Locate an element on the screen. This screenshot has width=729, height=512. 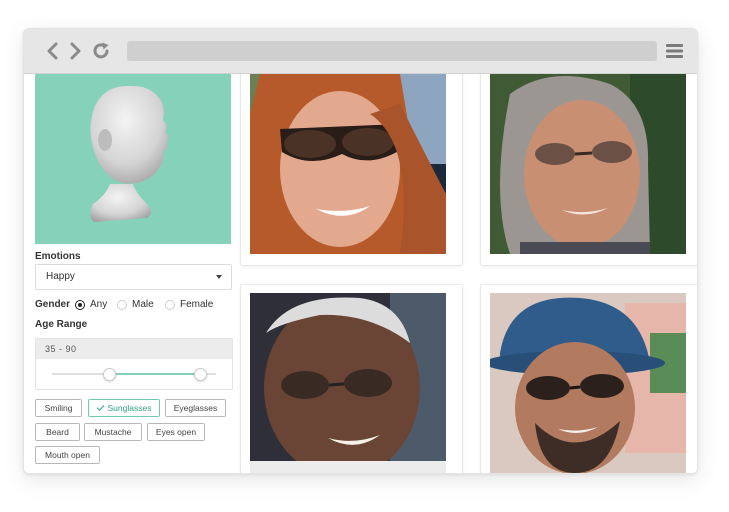
tag-mustache: Mustache is located at coordinates (113, 432).